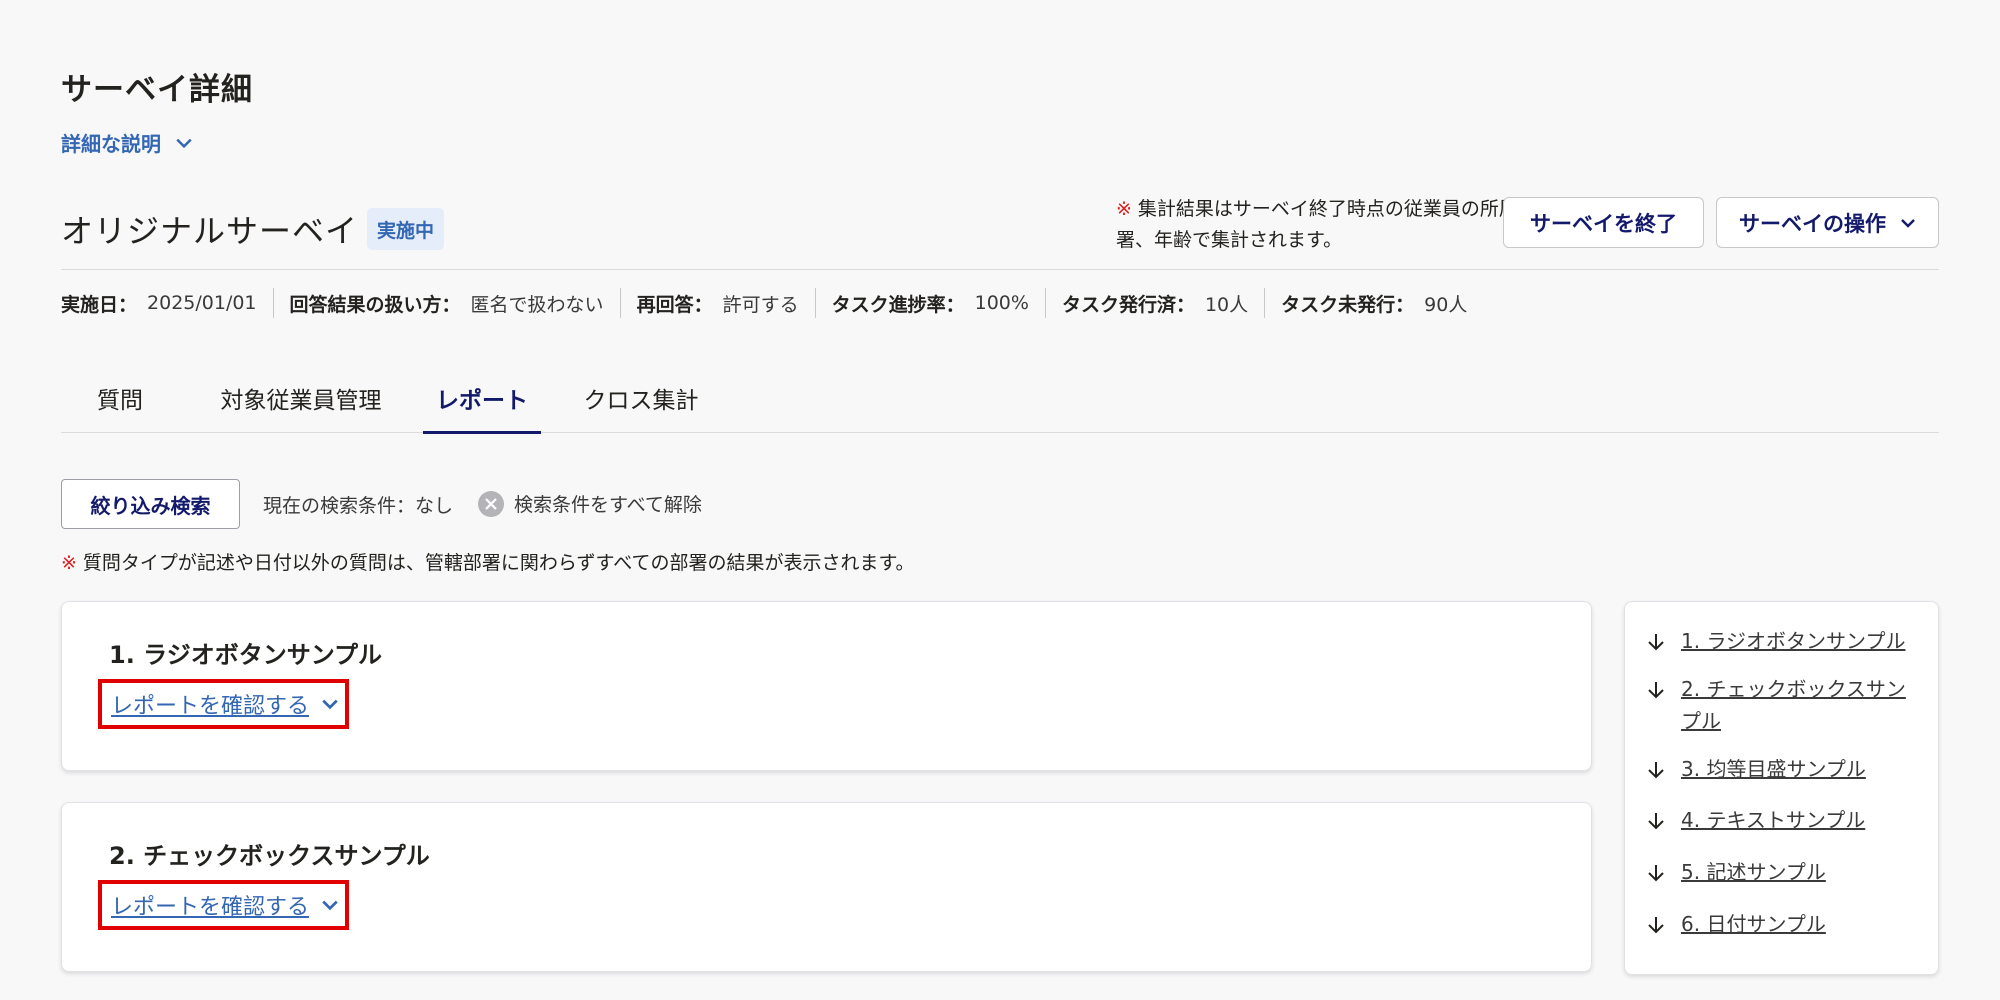  I want to click on aggregation-note: ※ 集計結果はサーベイ終了時点の従業員の所属部署、年齢で集計されます。, so click(1337, 225).